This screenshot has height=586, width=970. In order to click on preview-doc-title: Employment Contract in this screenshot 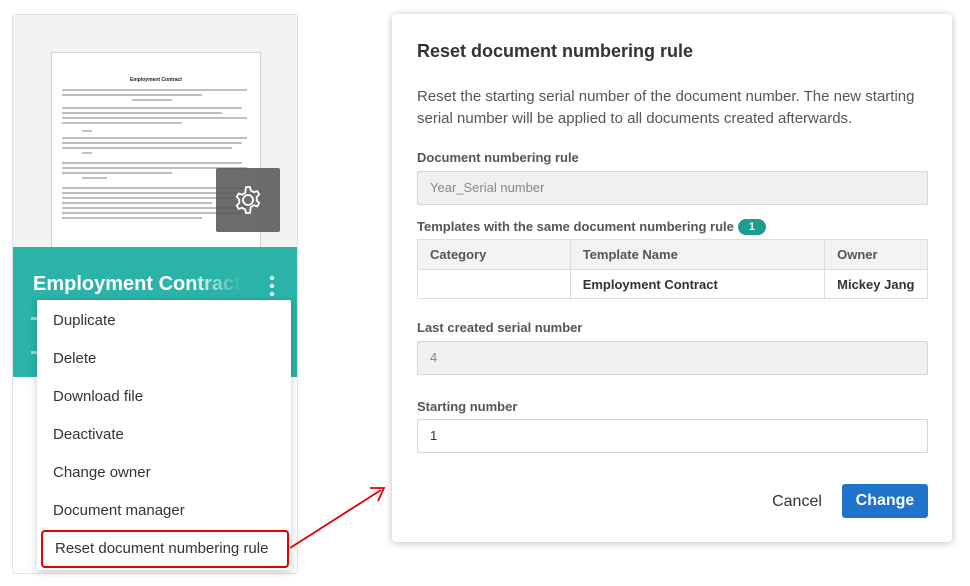, I will do `click(156, 80)`.